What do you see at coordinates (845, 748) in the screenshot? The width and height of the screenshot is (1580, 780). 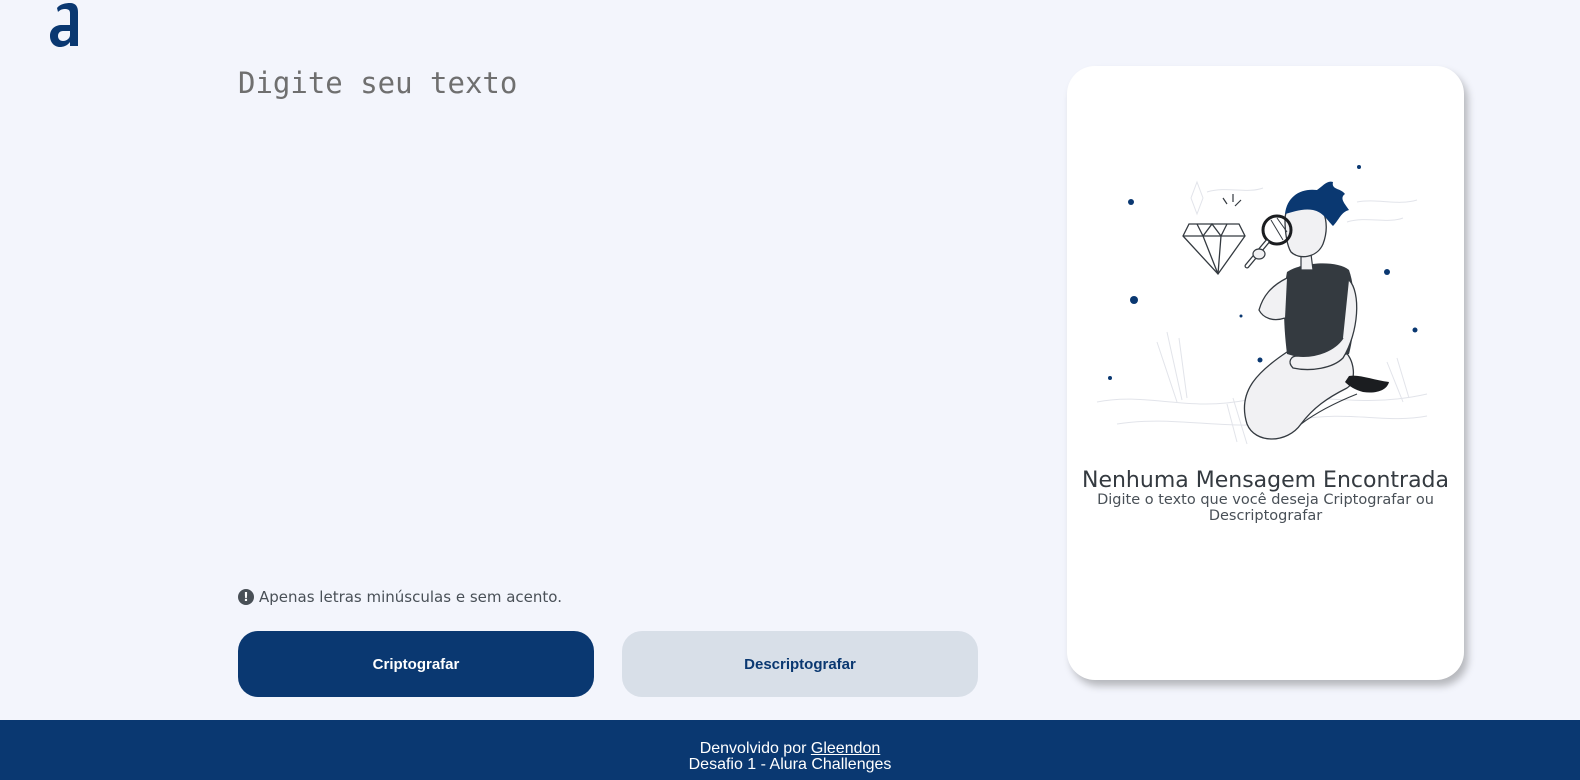 I see `footer-author-link: Gleendon` at bounding box center [845, 748].